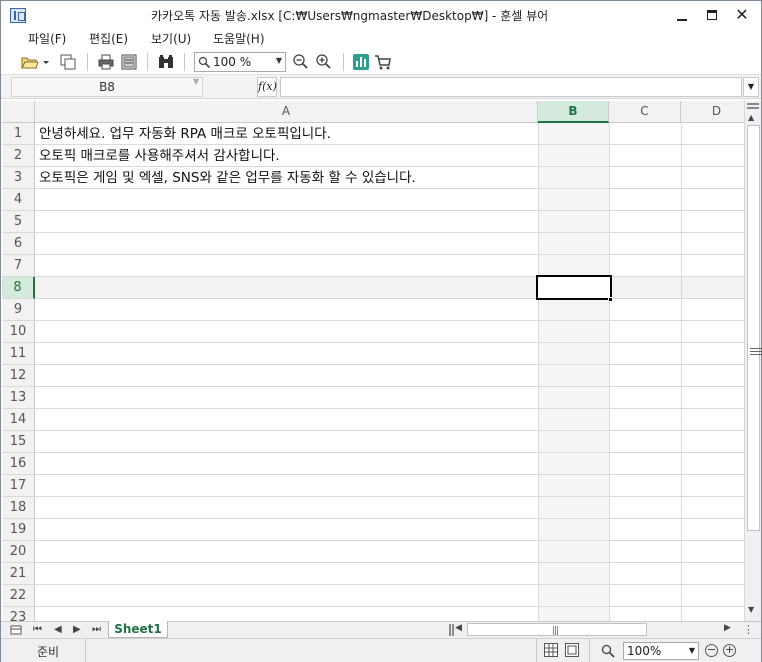 The width and height of the screenshot is (762, 662). Describe the element at coordinates (324, 62) in the screenshot. I see `zoom-in-icon` at that location.